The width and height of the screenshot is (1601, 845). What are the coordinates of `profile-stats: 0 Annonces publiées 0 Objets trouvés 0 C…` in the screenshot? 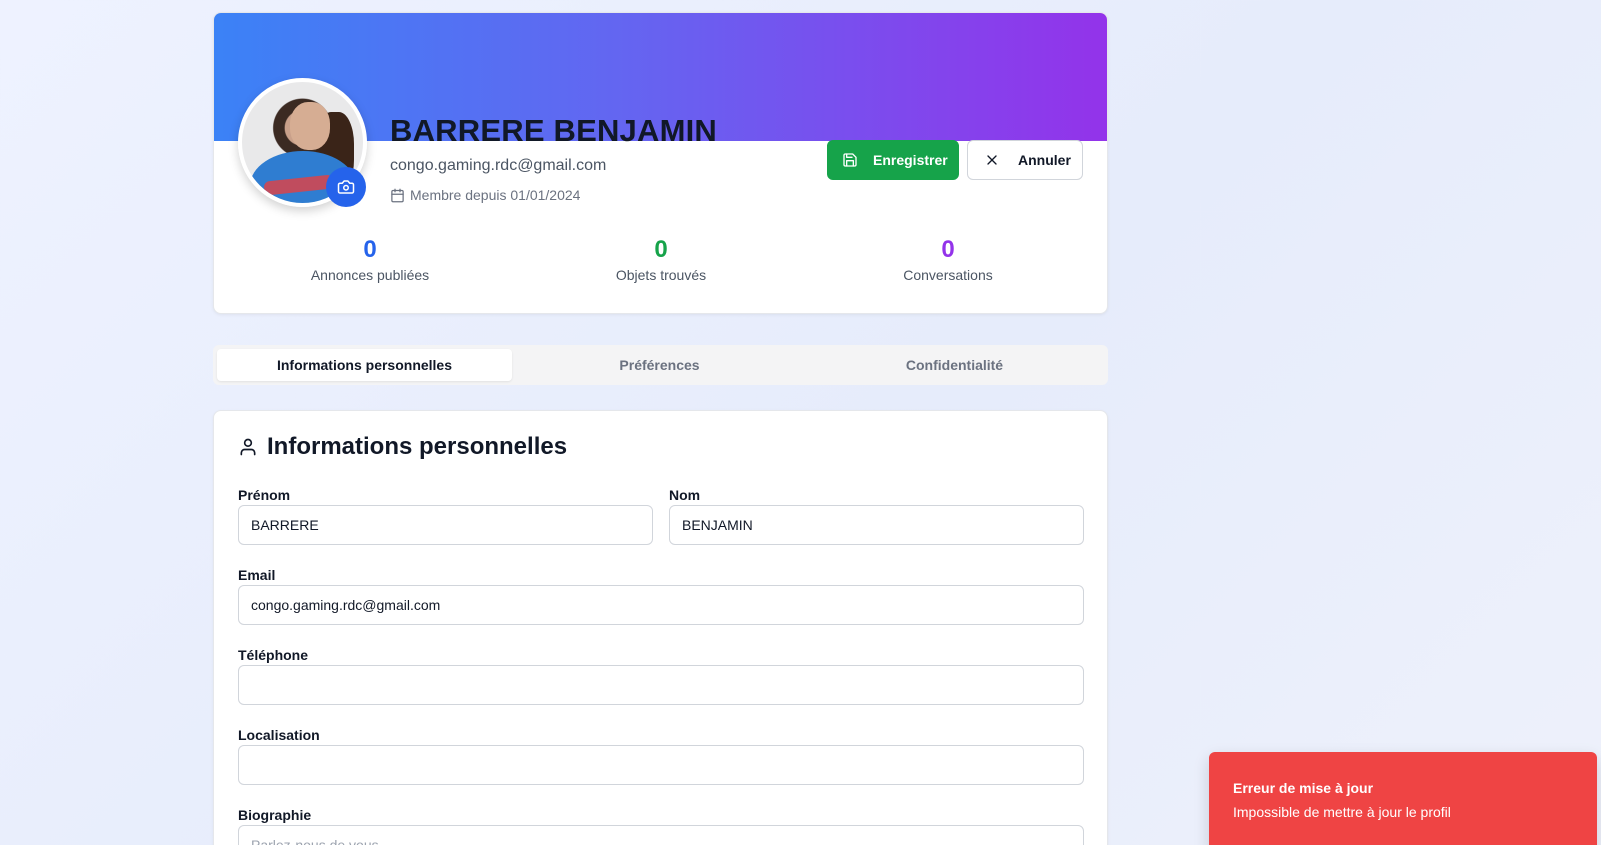 It's located at (660, 267).